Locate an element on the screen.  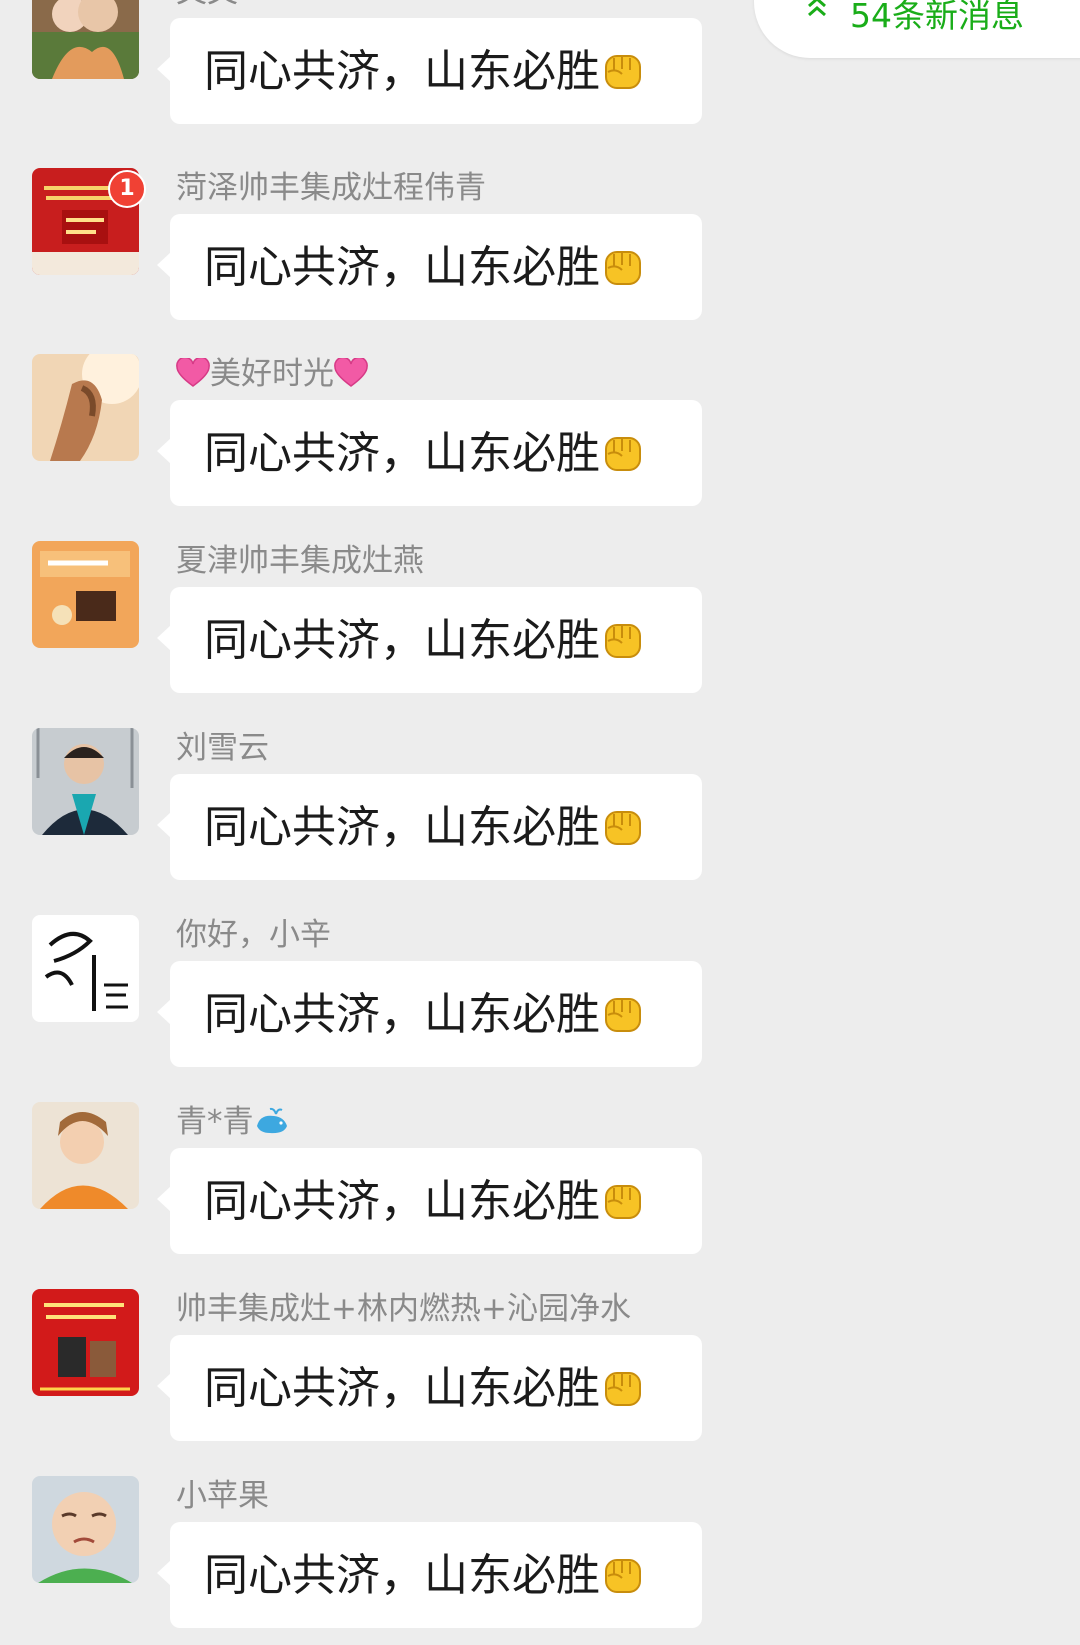
sender-name: 美好时光 is located at coordinates (272, 374).